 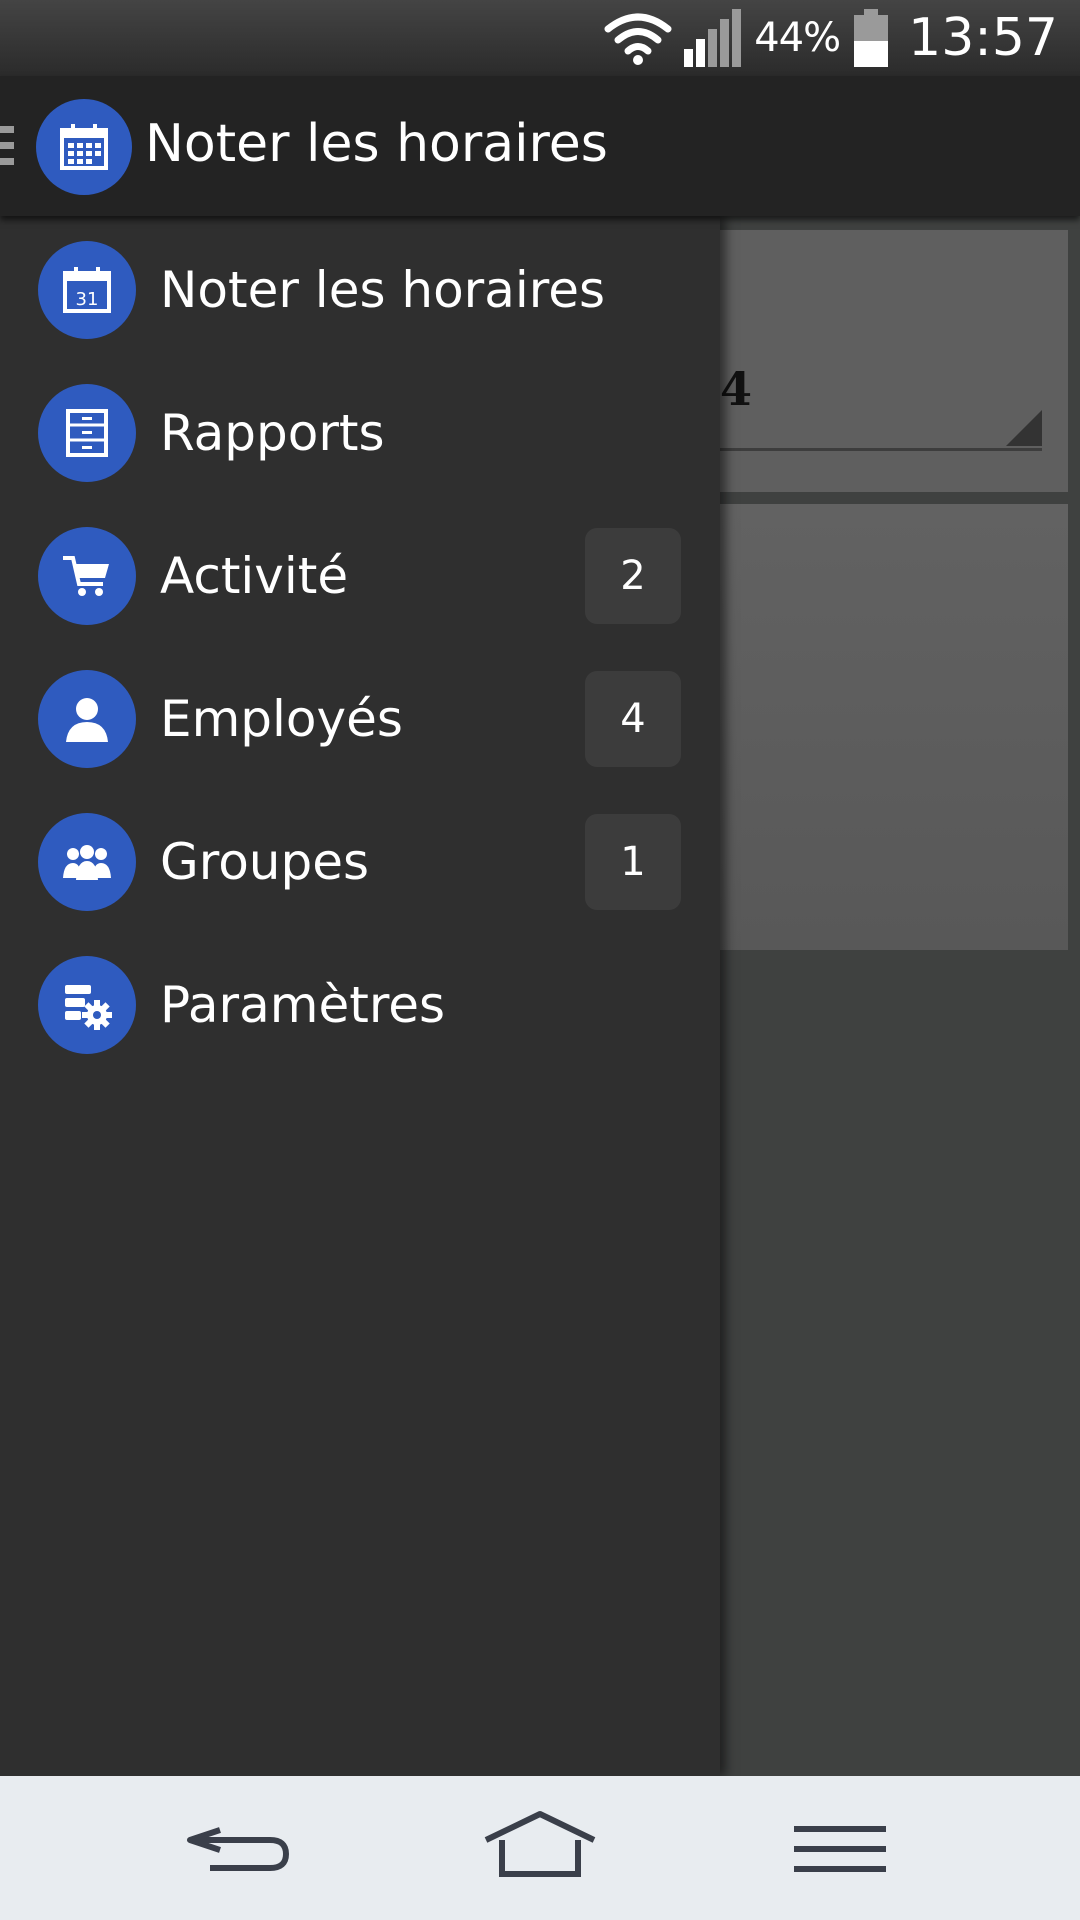 I want to click on count-badge: 2, so click(x=633, y=575).